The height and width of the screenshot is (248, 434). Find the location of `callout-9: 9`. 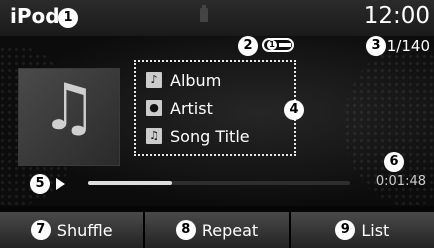

callout-9: 9 is located at coordinates (345, 230).